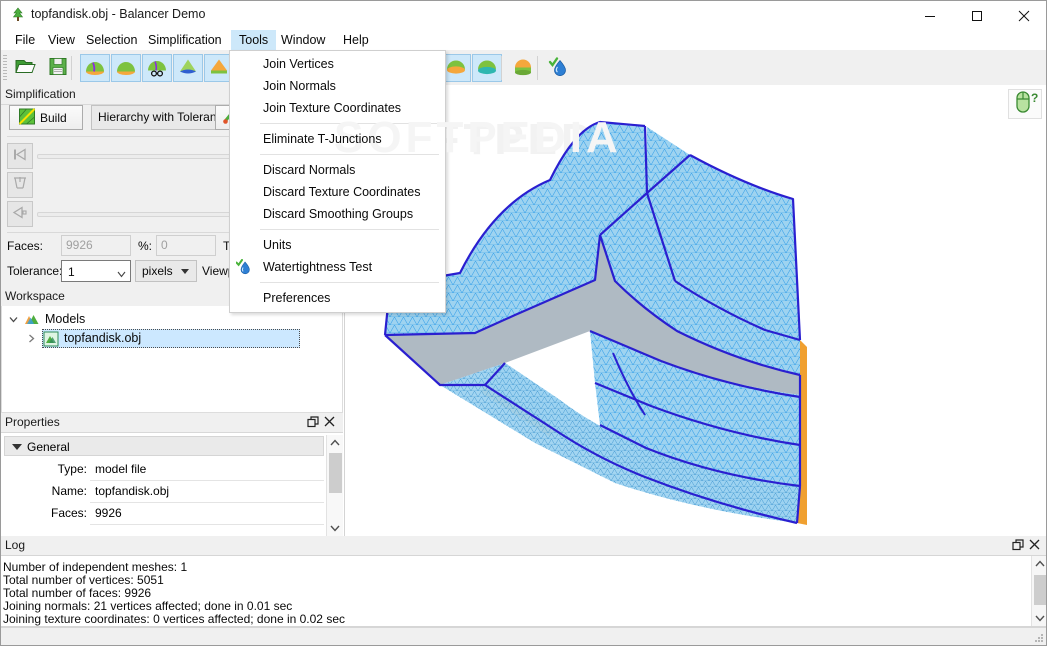  What do you see at coordinates (25, 40) in the screenshot?
I see `menu-file: File` at bounding box center [25, 40].